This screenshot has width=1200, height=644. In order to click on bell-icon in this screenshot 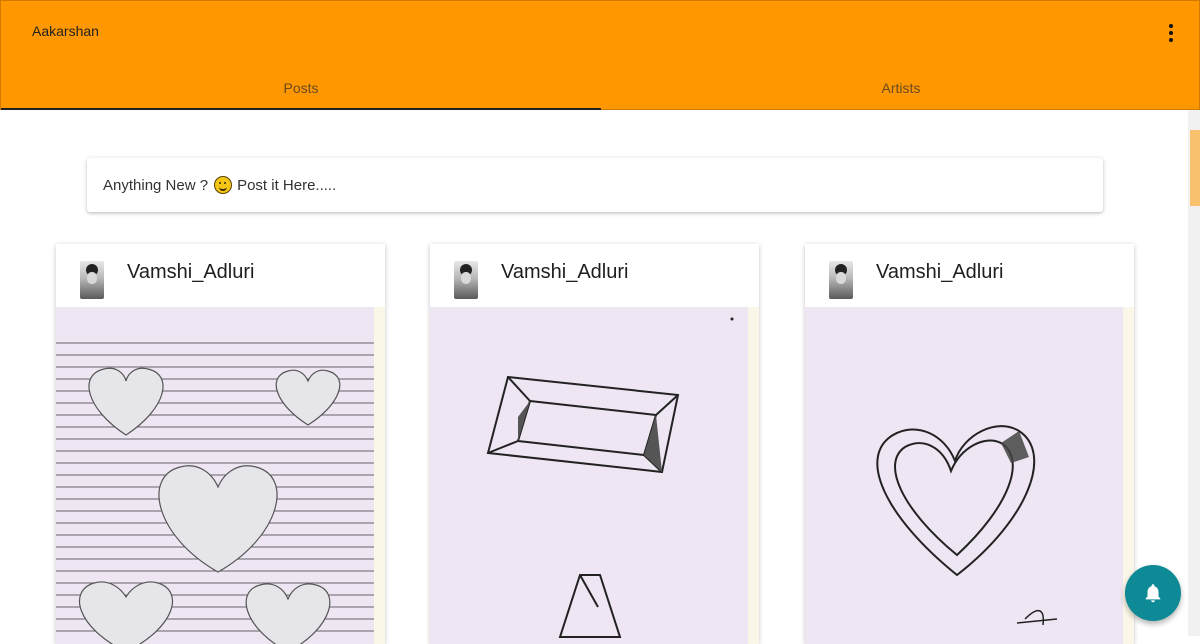, I will do `click(1153, 593)`.